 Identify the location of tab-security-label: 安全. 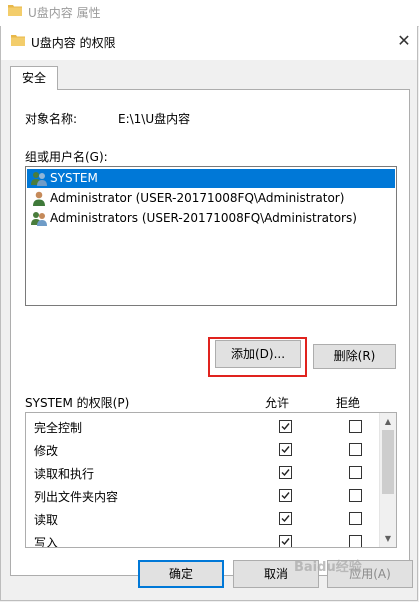
(33, 78).